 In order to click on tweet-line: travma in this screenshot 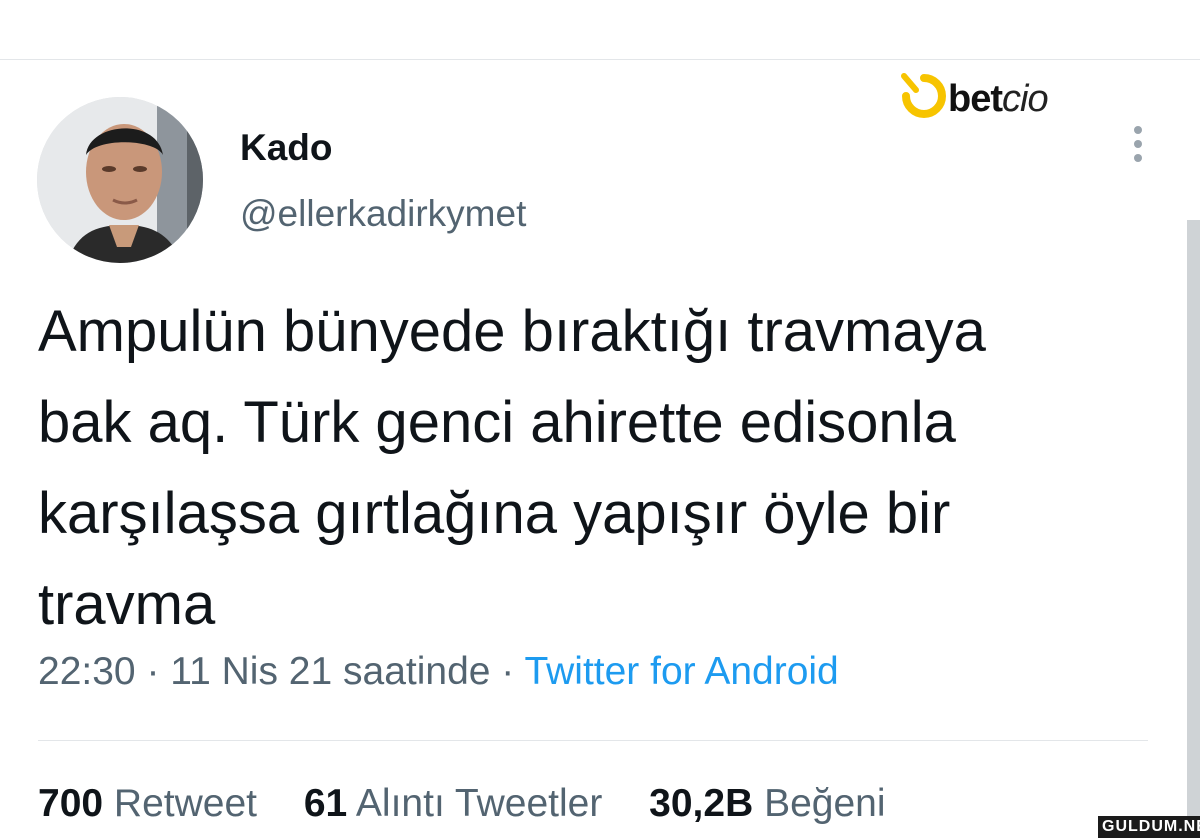, I will do `click(127, 604)`.